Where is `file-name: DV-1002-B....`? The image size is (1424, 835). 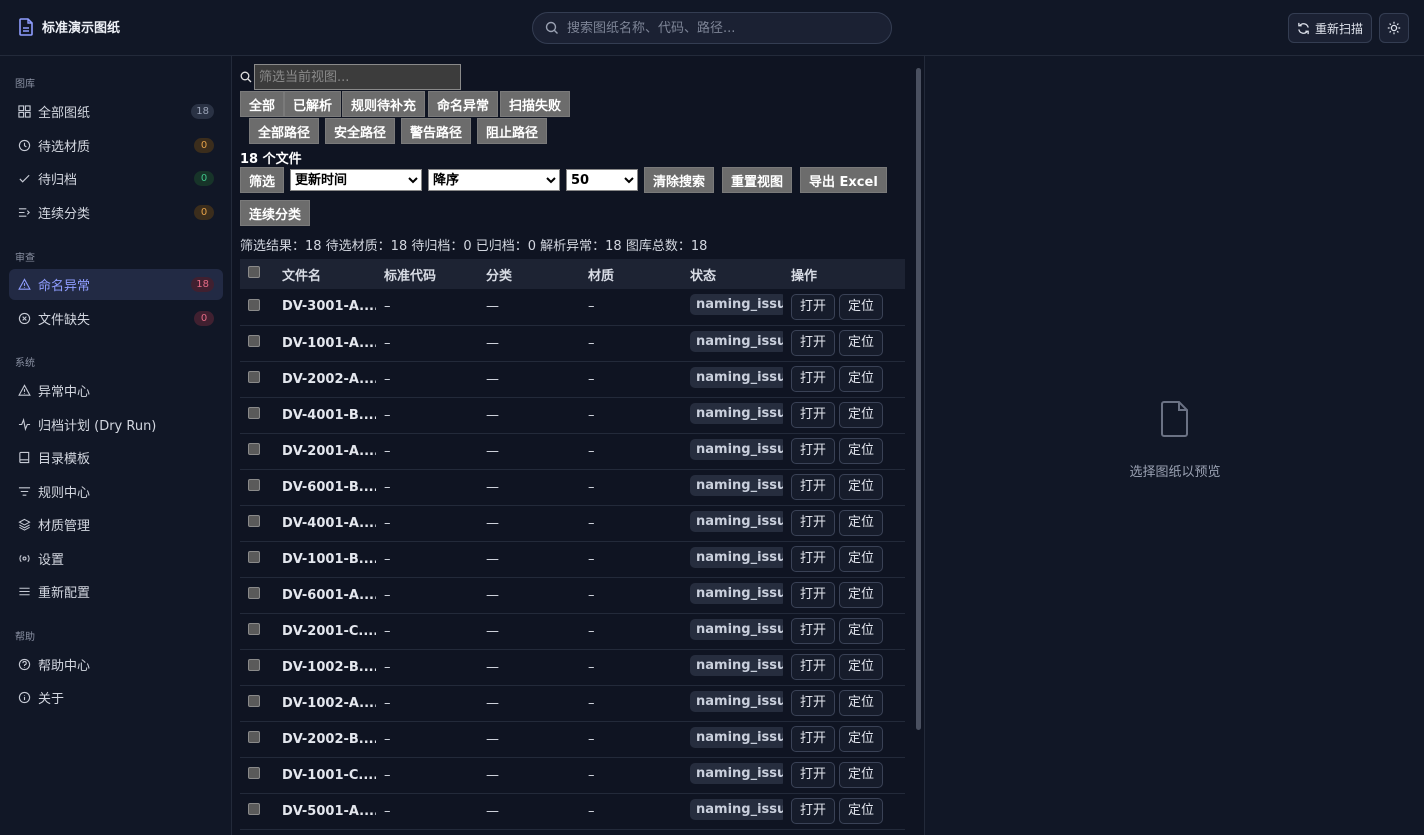 file-name: DV-1002-B.... is located at coordinates (325, 667).